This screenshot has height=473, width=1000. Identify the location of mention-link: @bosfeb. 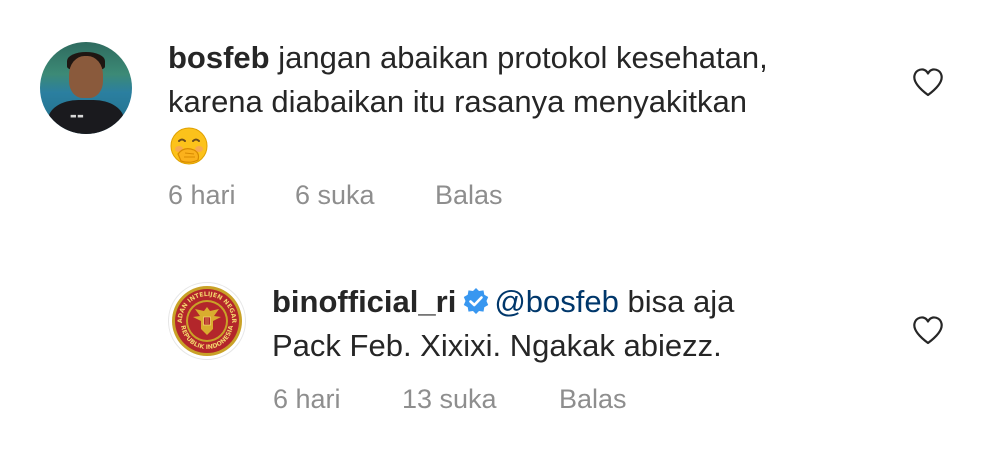
(556, 301).